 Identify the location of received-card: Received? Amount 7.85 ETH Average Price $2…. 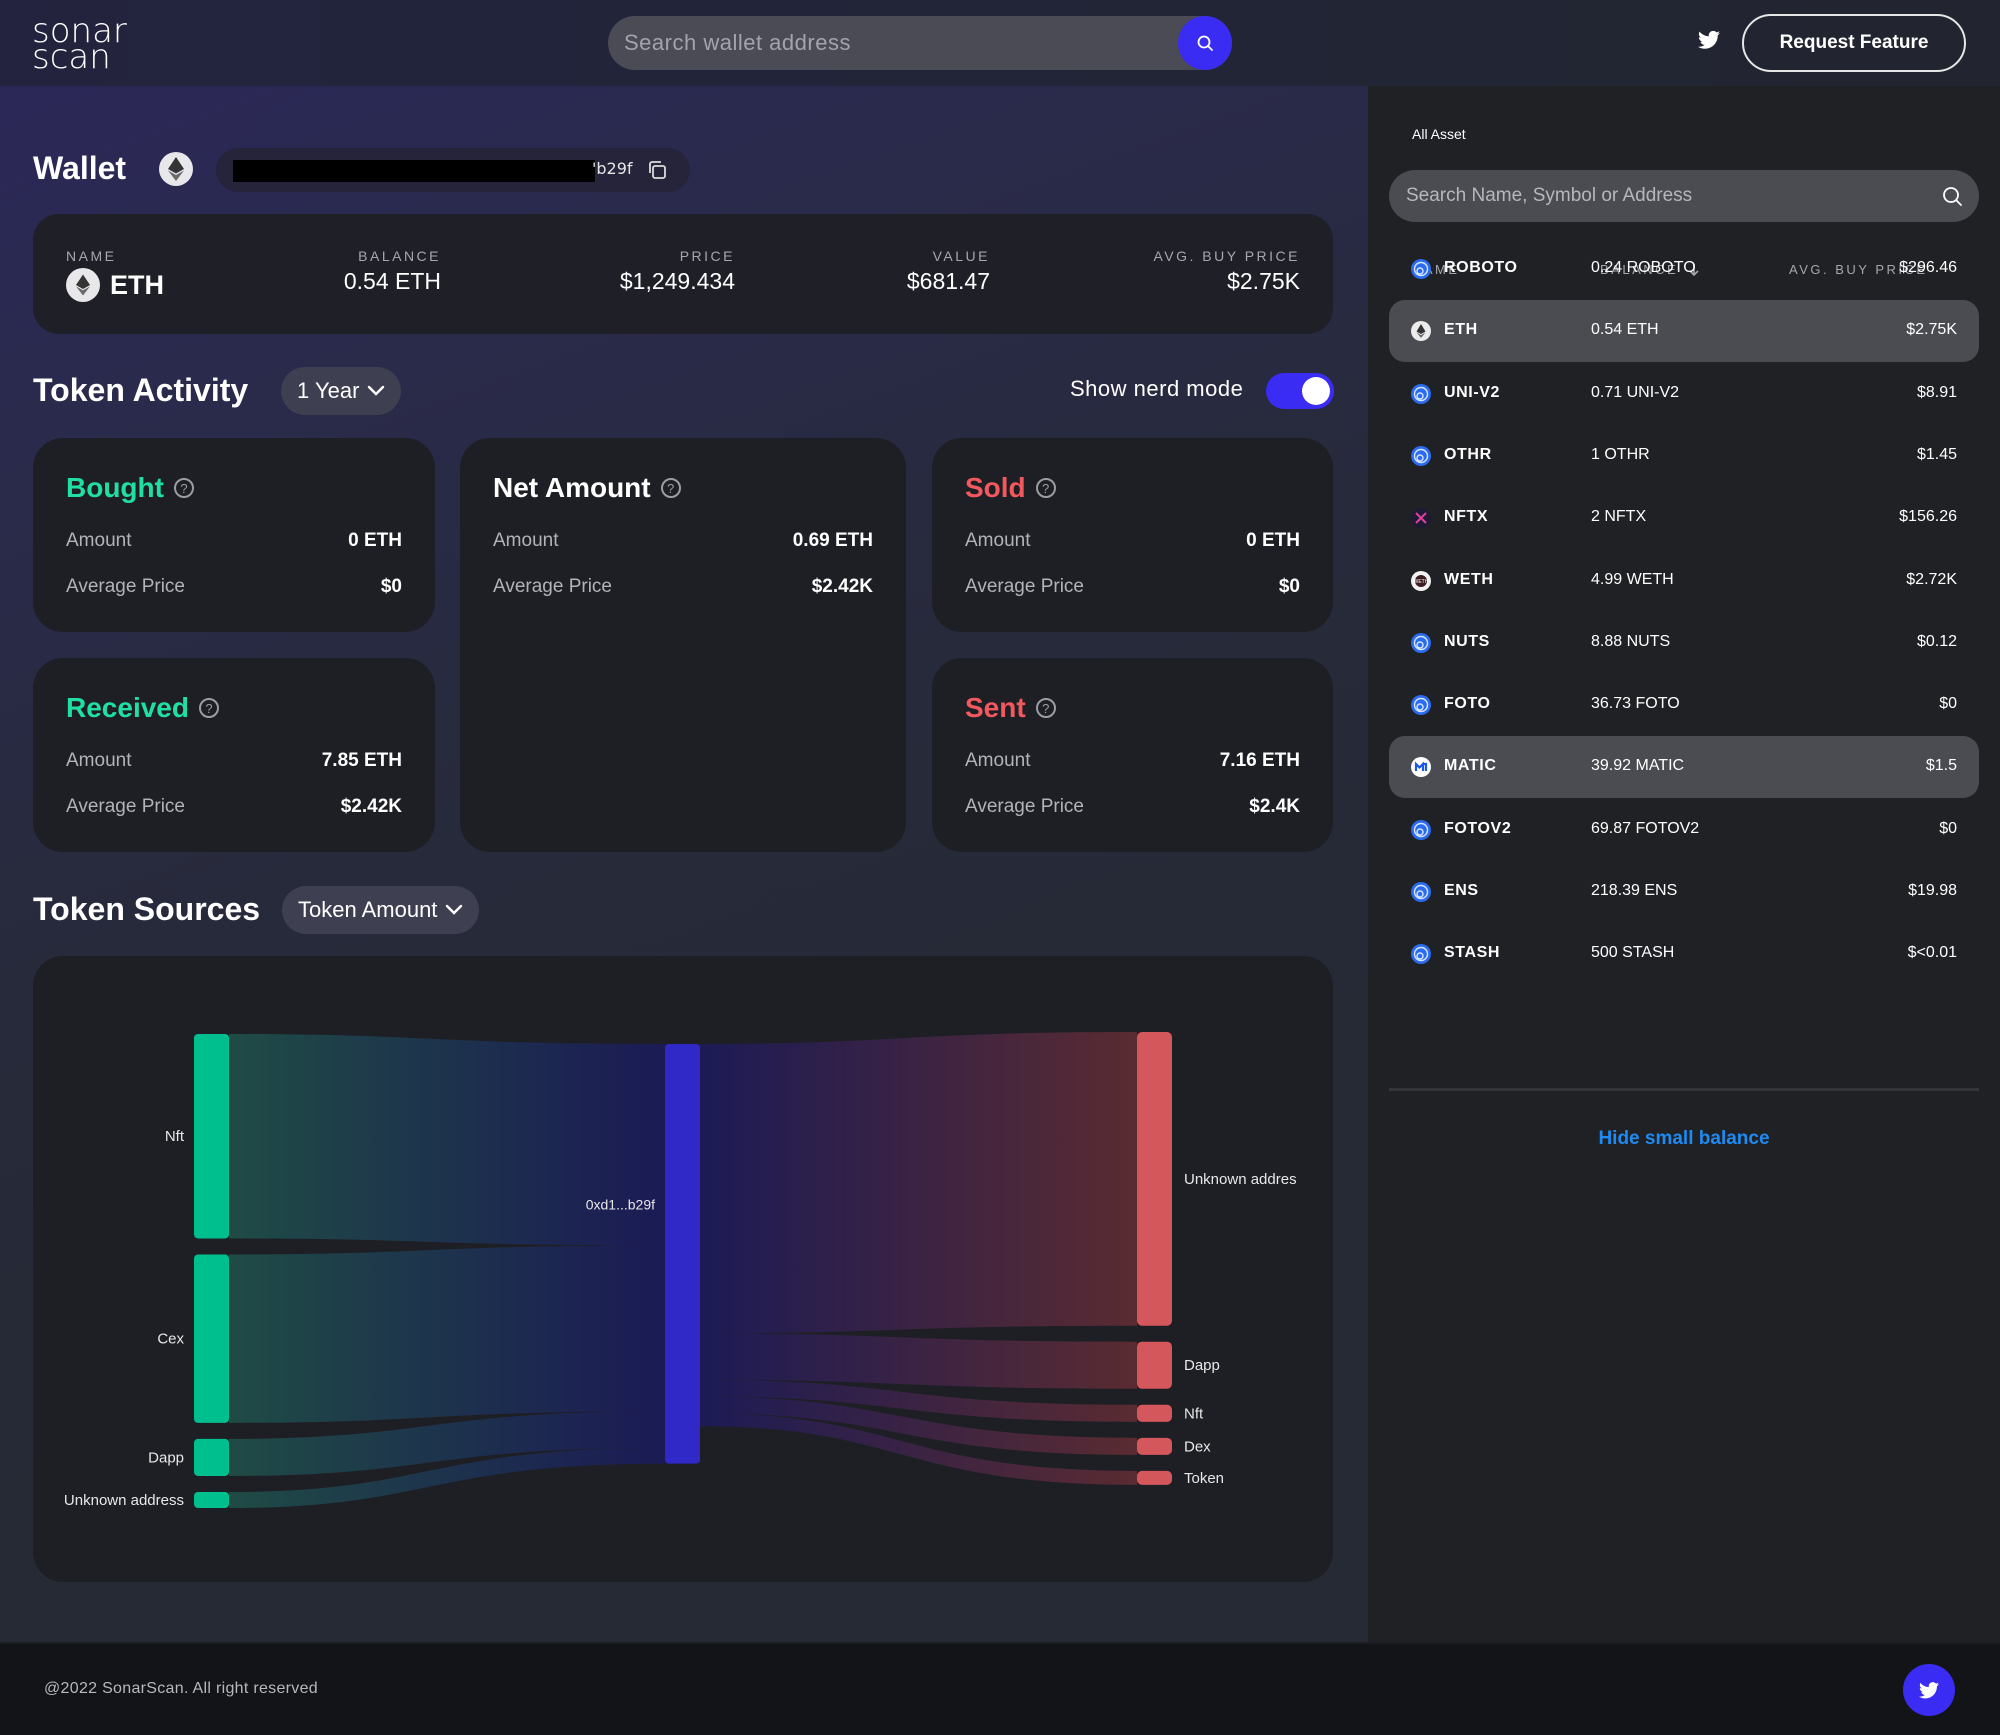
(234, 755).